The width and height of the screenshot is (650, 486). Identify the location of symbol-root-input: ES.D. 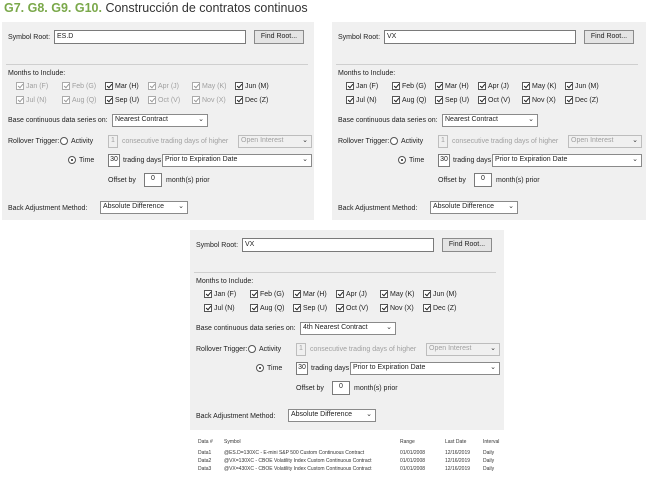
(150, 37).